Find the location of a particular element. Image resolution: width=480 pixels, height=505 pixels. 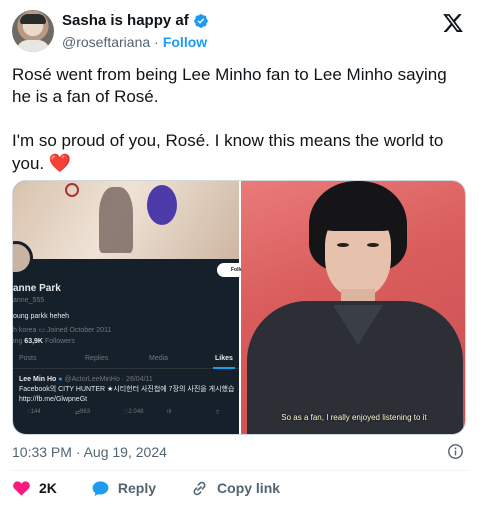

author-display-name: Sasha is happy af is located at coordinates (125, 21).